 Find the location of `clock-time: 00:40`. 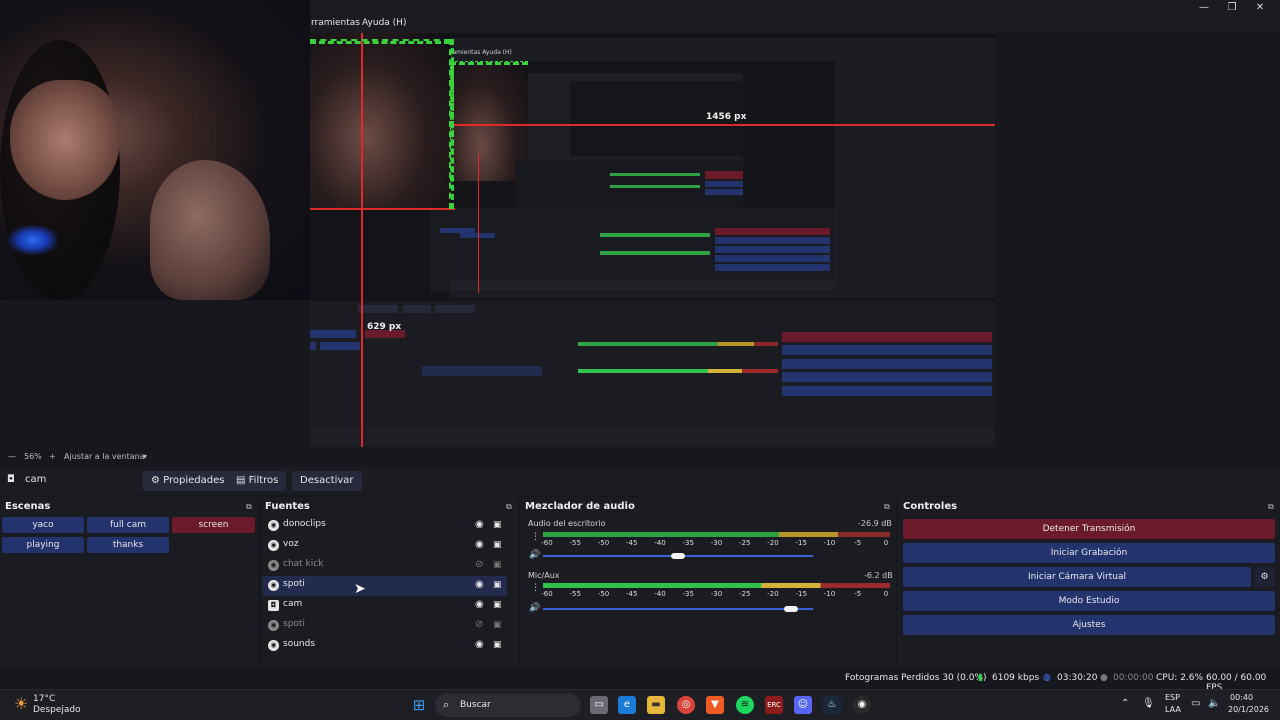

clock-time: 00:40 is located at coordinates (1241, 697).